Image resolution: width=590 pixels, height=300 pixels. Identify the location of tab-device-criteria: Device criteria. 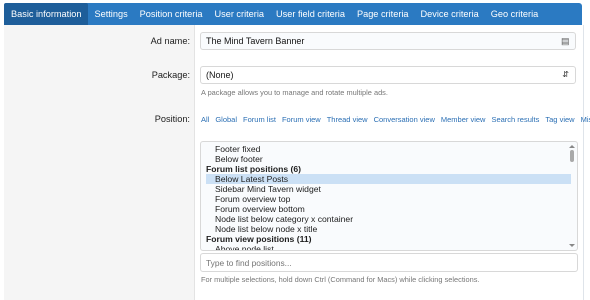
(450, 14).